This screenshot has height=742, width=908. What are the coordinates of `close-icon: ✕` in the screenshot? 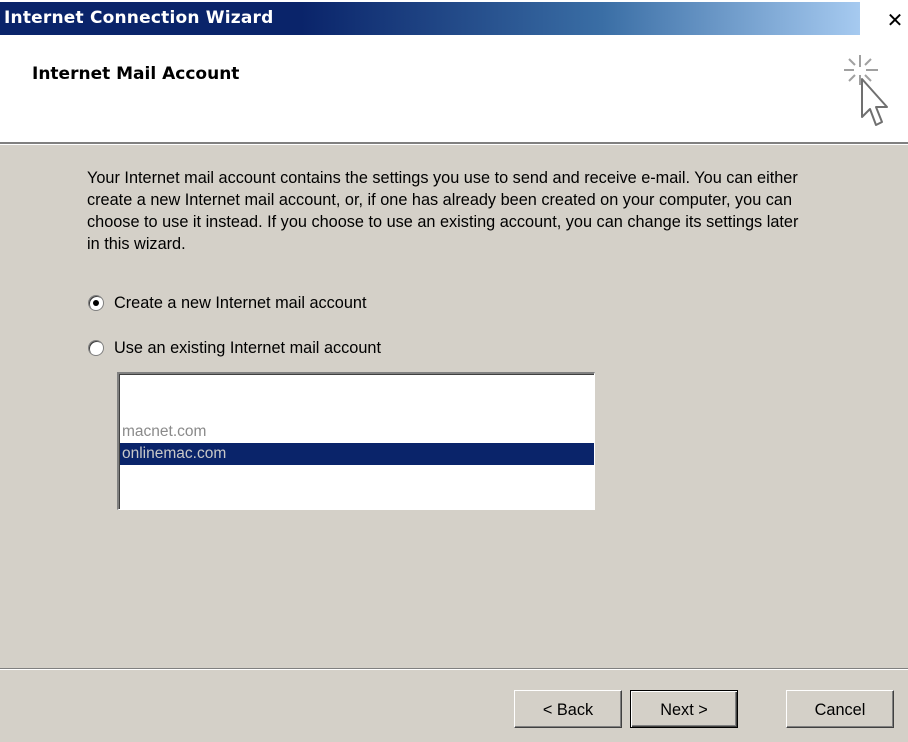 It's located at (895, 20).